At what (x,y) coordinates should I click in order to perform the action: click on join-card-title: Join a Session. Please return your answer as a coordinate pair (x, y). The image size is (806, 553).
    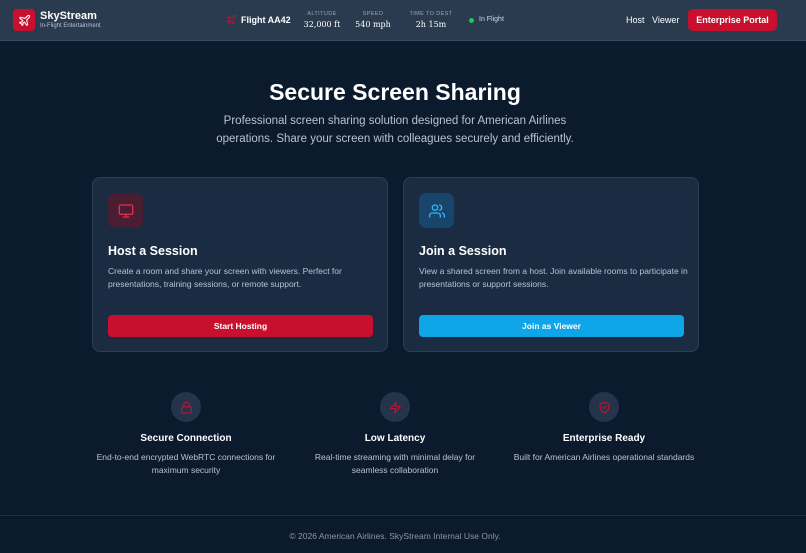
    Looking at the image, I should click on (463, 251).